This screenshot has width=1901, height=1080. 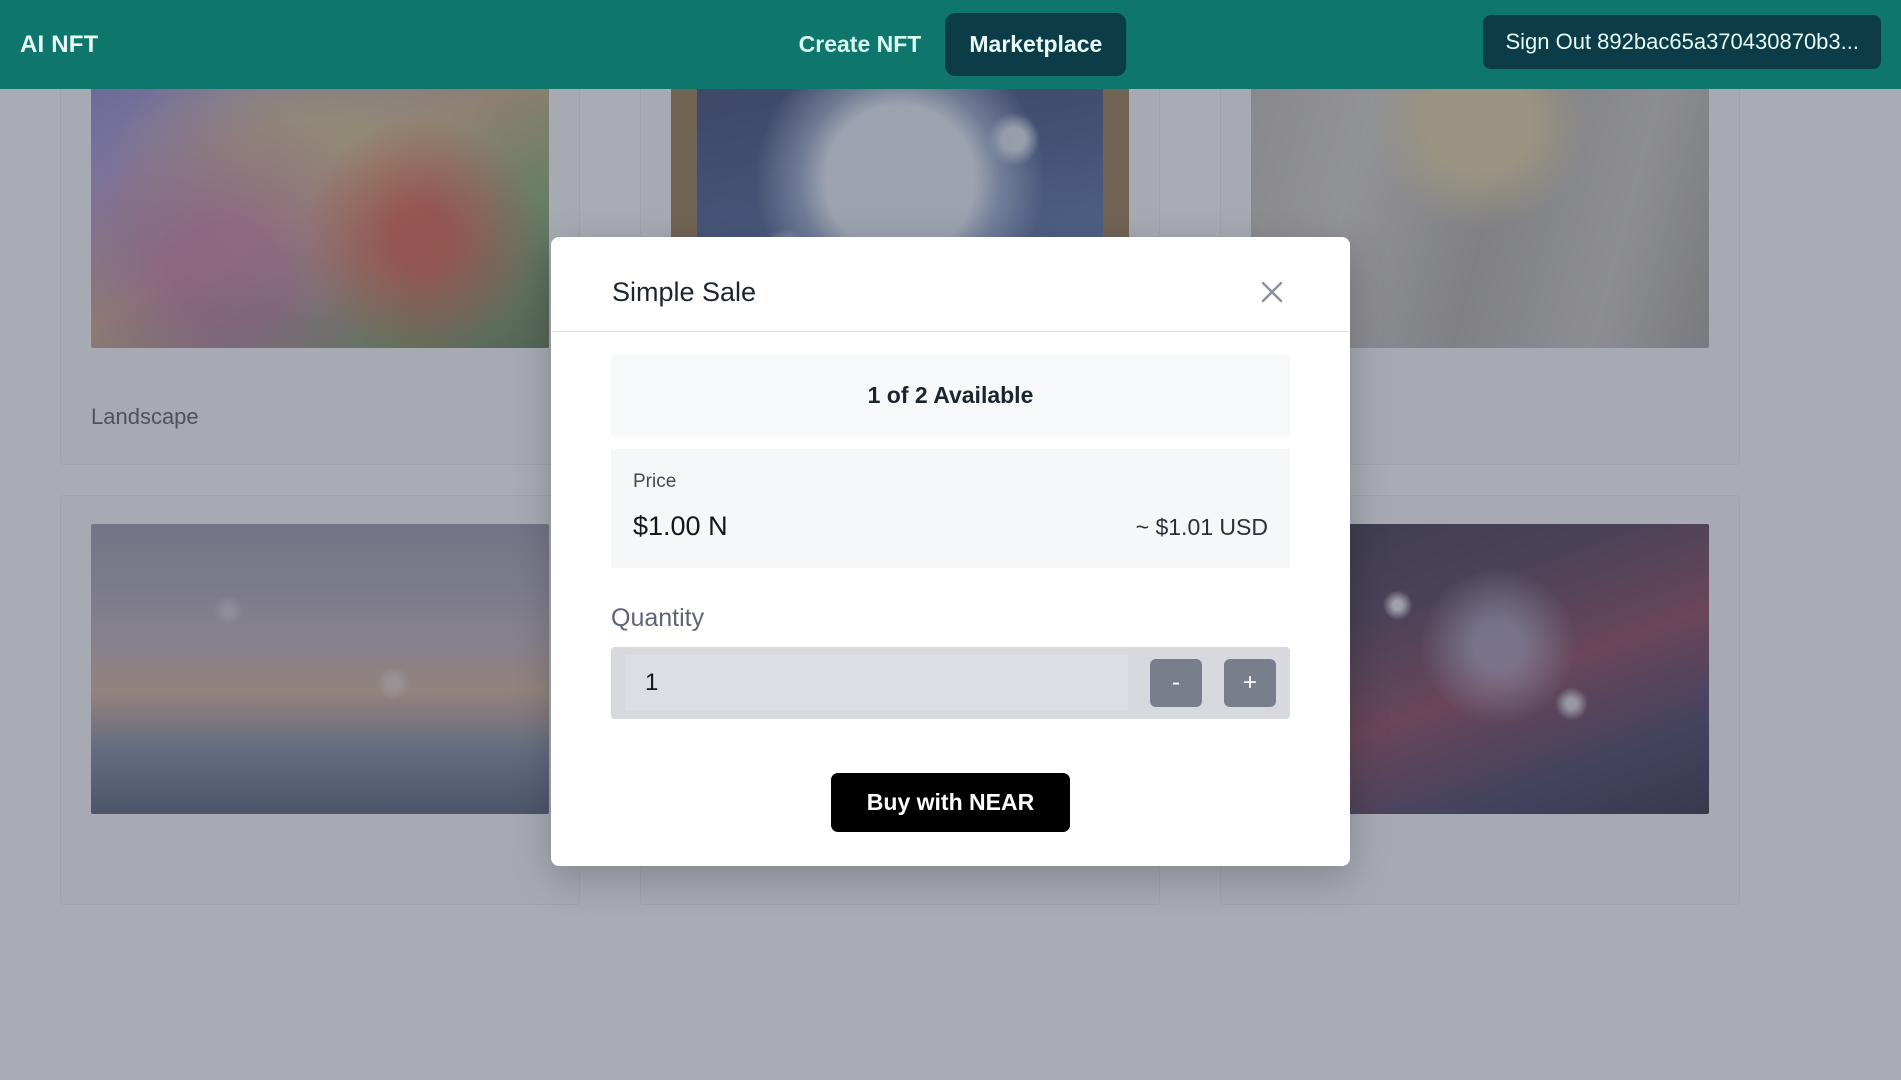 What do you see at coordinates (950, 508) in the screenshot?
I see `price-box: Price $1.00 N ~ $1.01 USD` at bounding box center [950, 508].